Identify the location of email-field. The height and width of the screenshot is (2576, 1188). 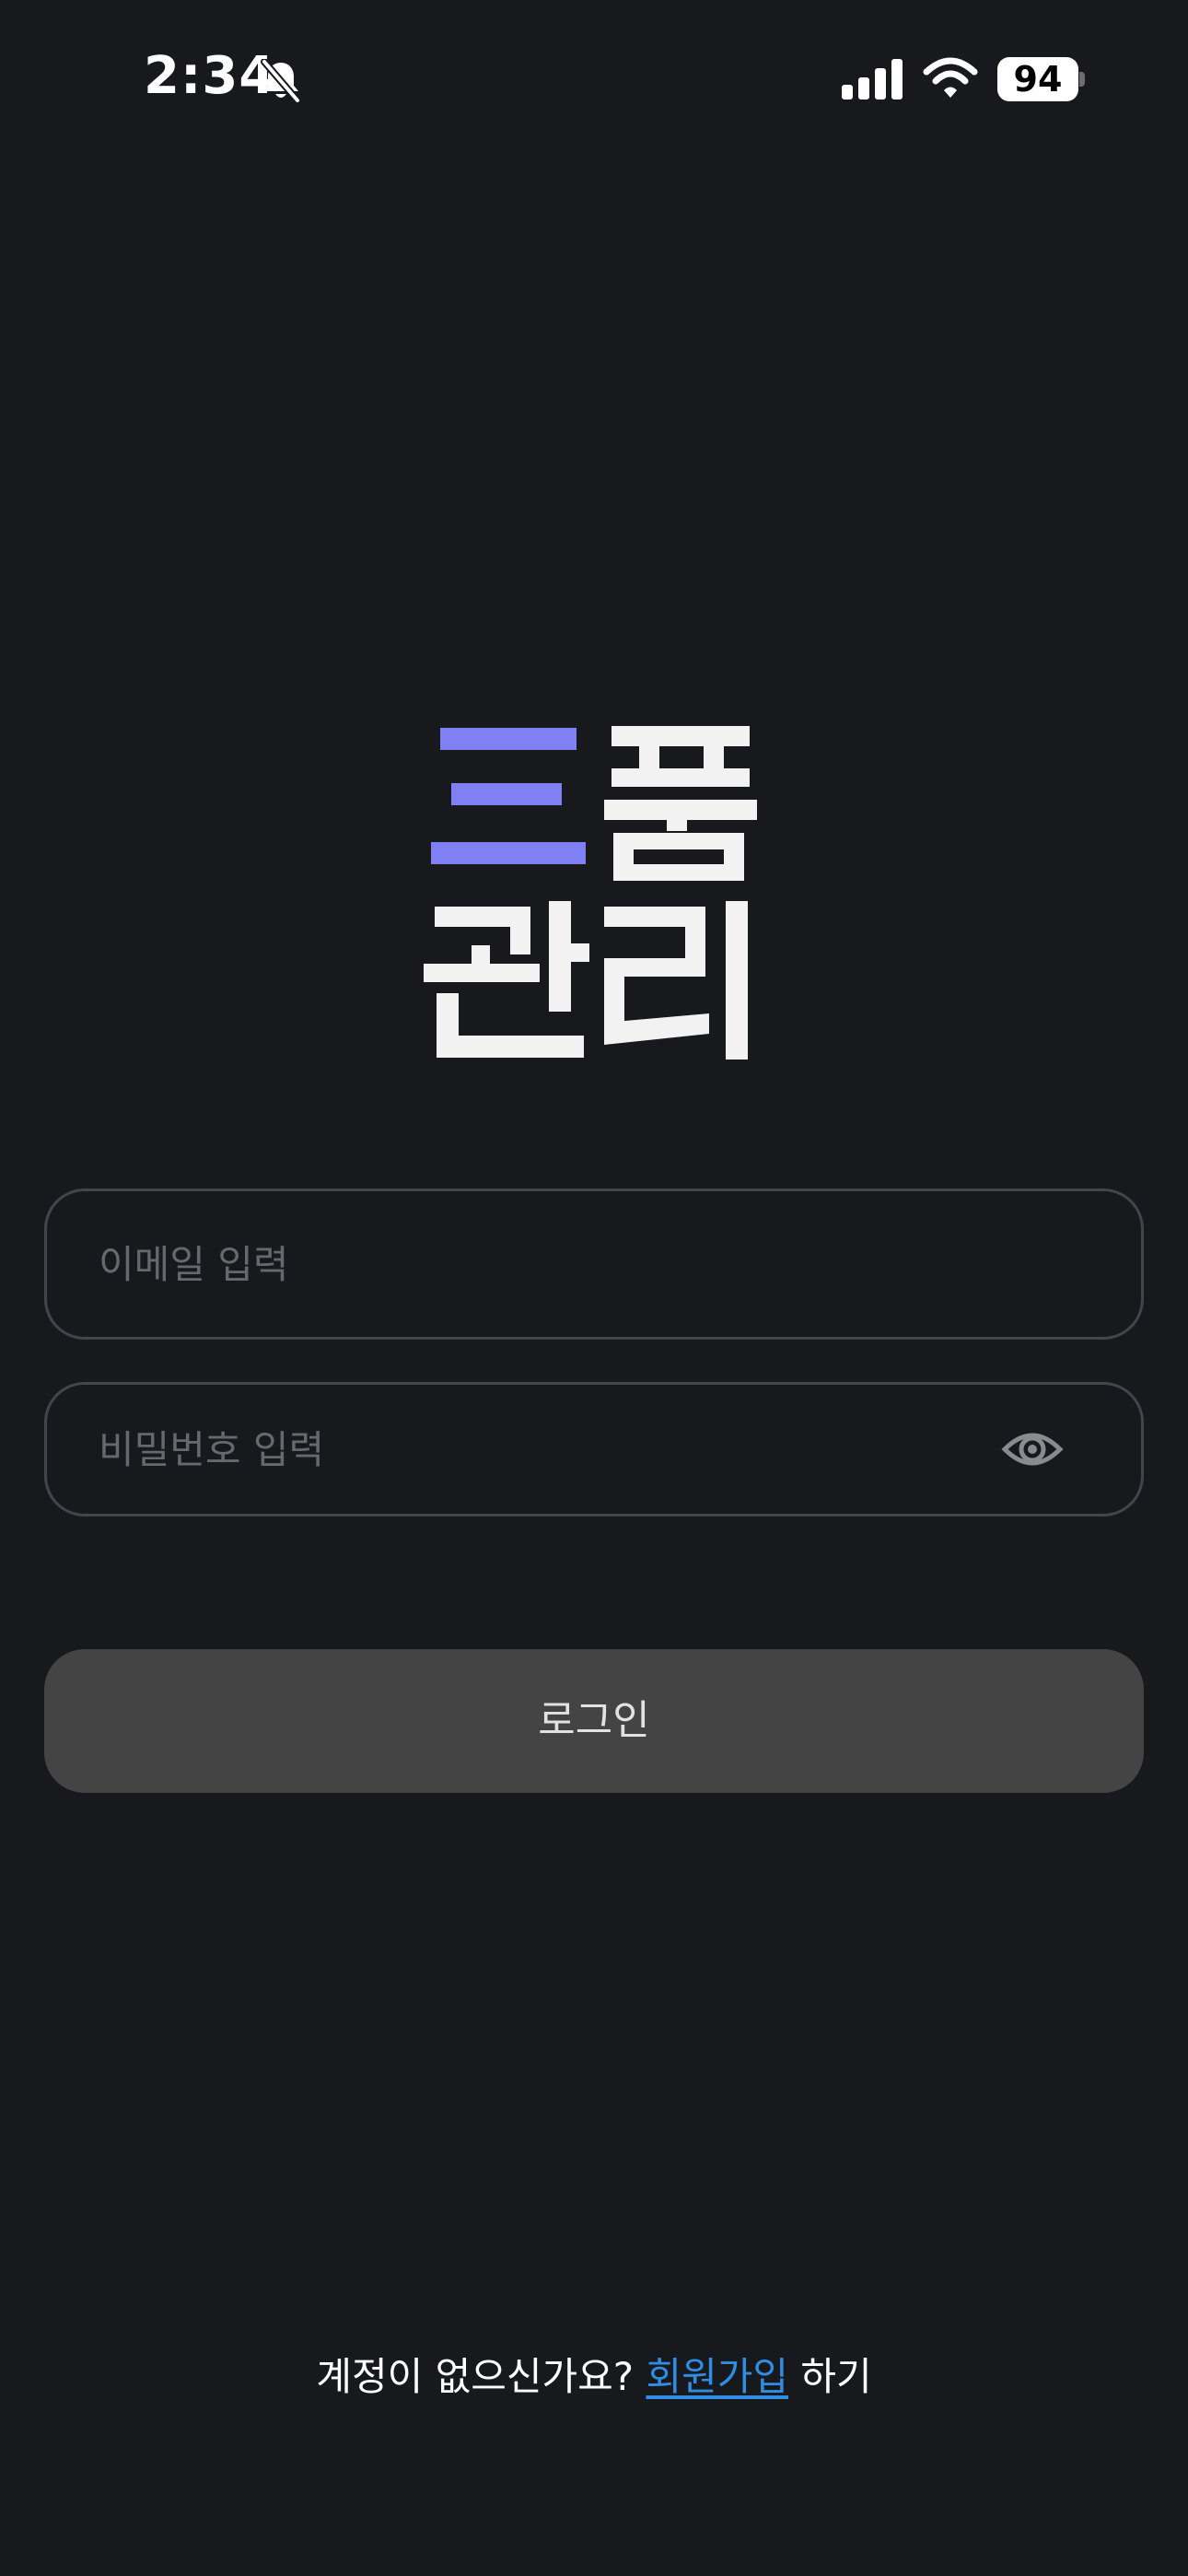
(594, 1264).